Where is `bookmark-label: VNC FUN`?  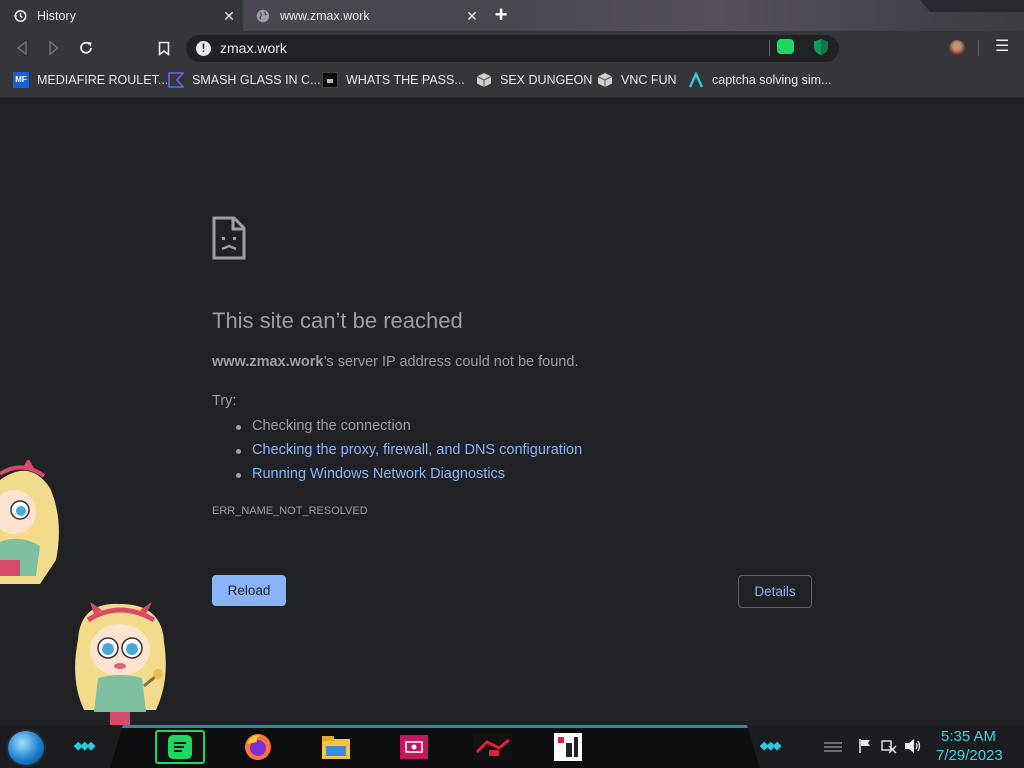
bookmark-label: VNC FUN is located at coordinates (649, 80).